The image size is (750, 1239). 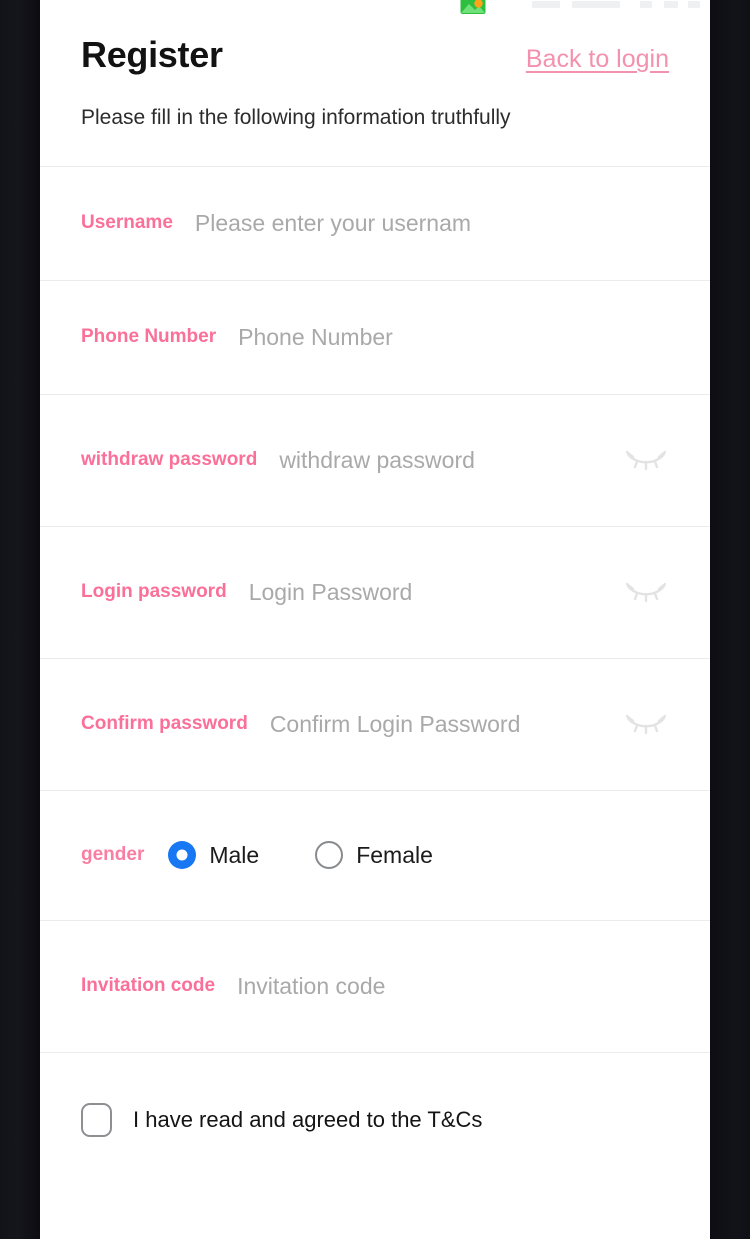 I want to click on radio-unselected-icon, so click(x=329, y=855).